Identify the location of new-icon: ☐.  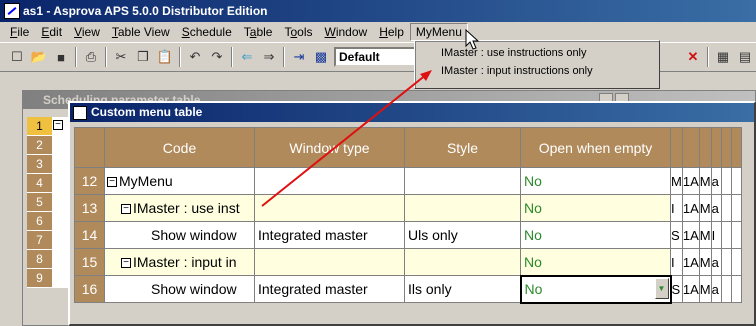
(17, 57).